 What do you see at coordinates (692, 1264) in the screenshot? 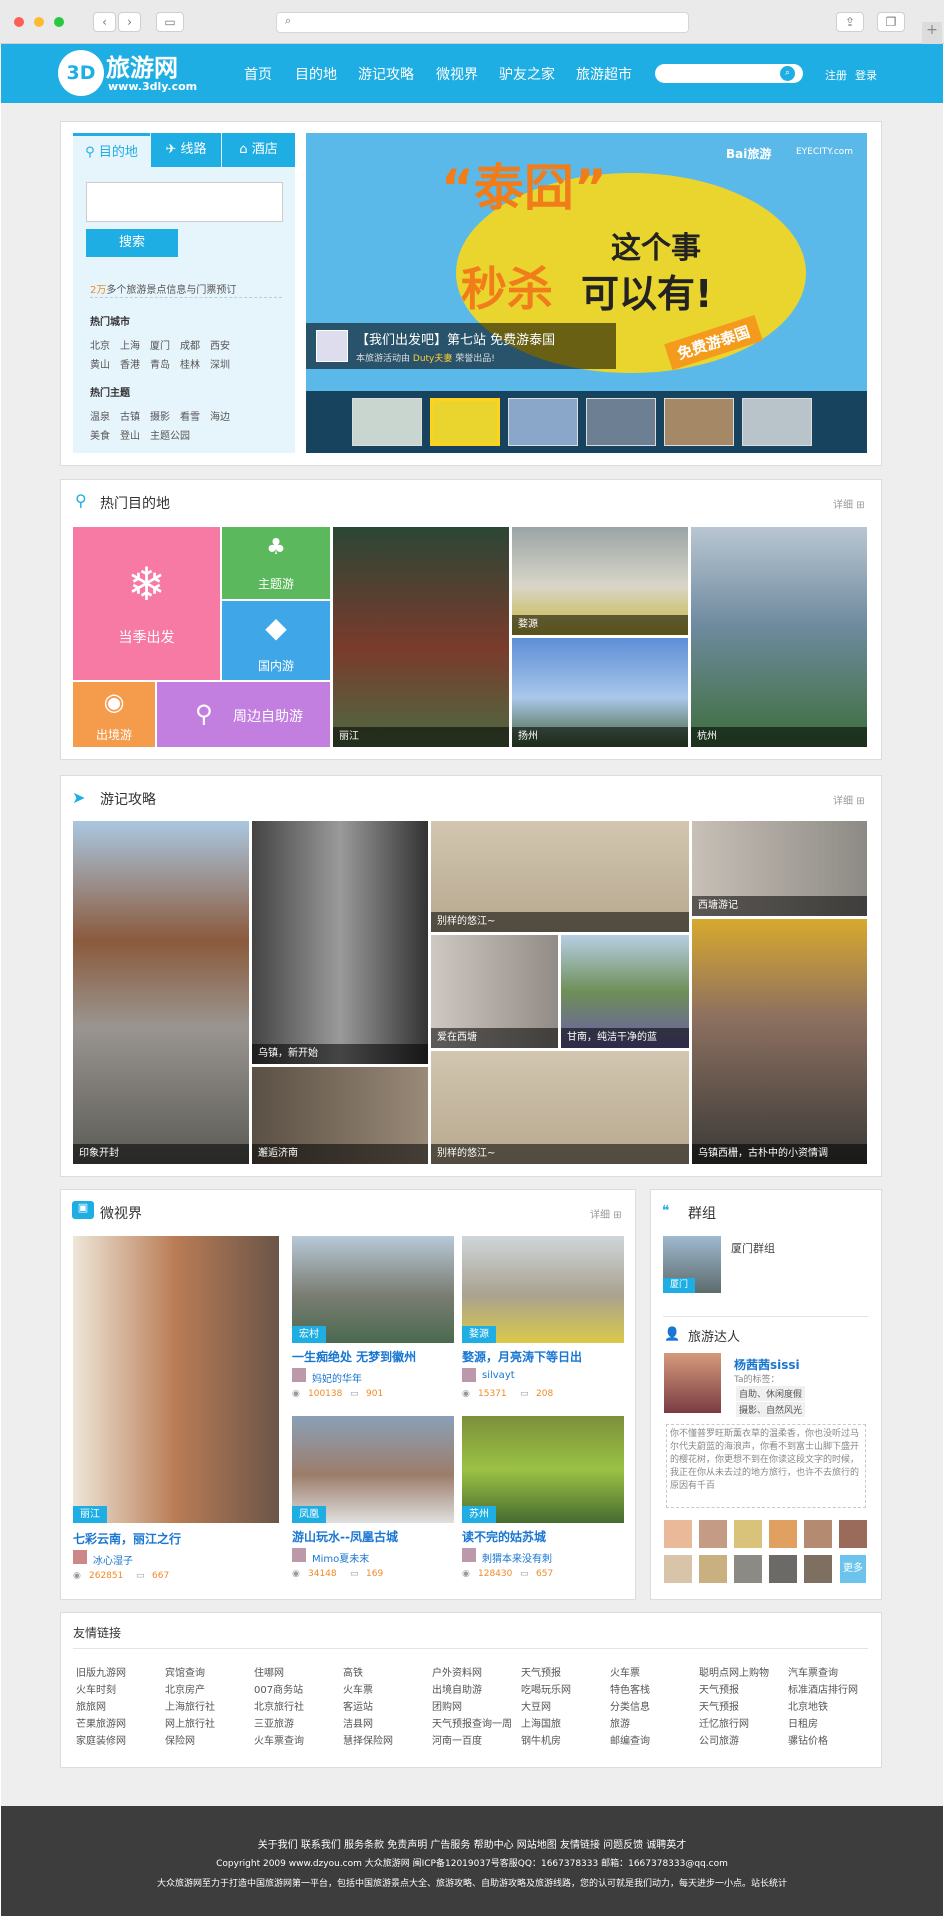
I see `group-photo: 厦门` at bounding box center [692, 1264].